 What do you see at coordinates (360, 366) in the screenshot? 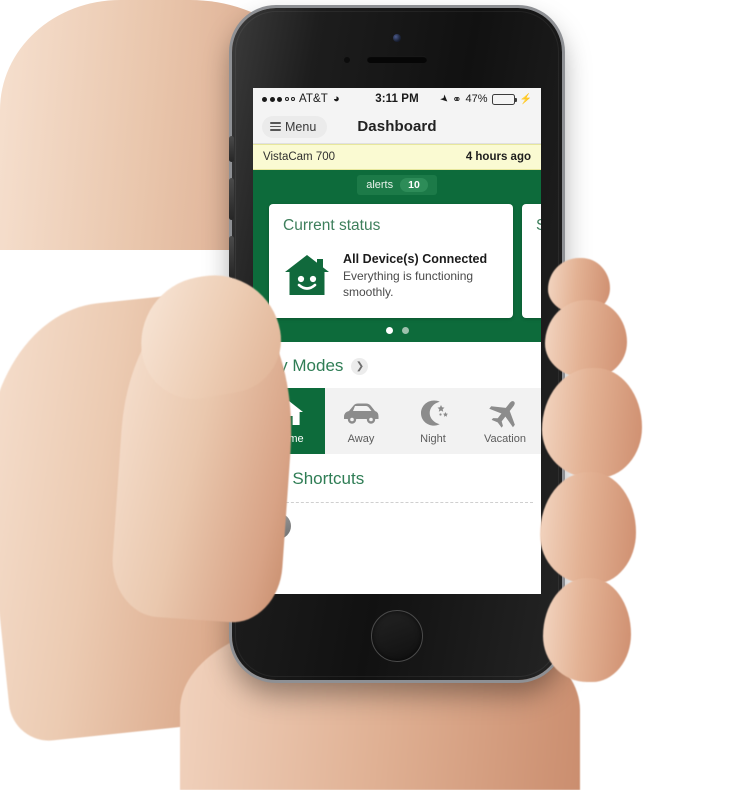
I see `chevron-right-icon: ❯` at bounding box center [360, 366].